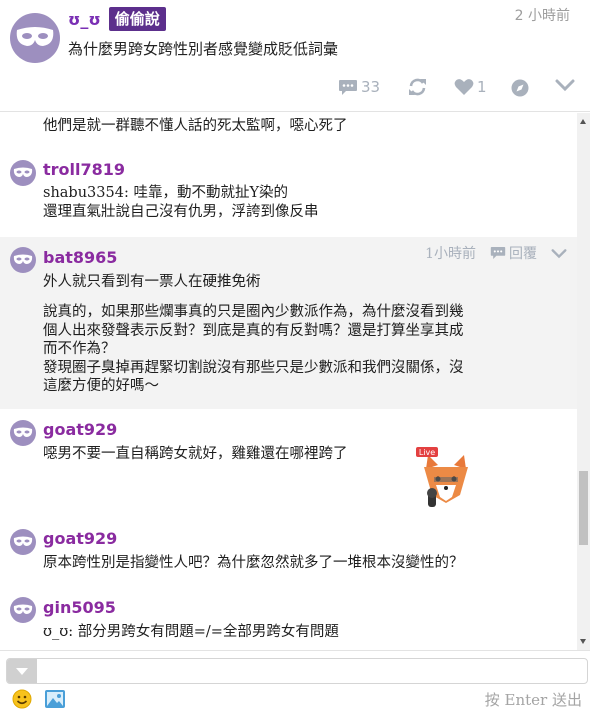 This screenshot has height=727, width=590. I want to click on heart-icon, so click(464, 87).